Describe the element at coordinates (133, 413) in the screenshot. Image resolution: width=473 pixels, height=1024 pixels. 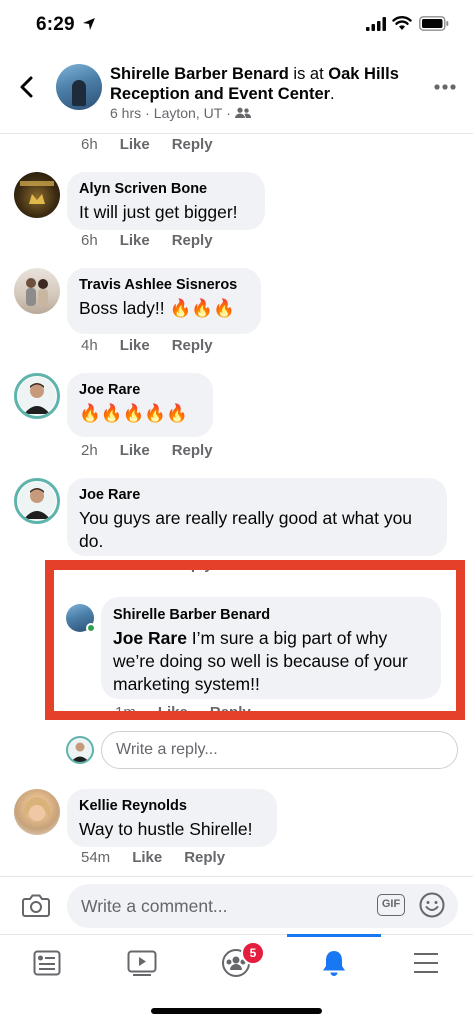
I see `comment-text: 🔥🔥🔥🔥🔥` at that location.